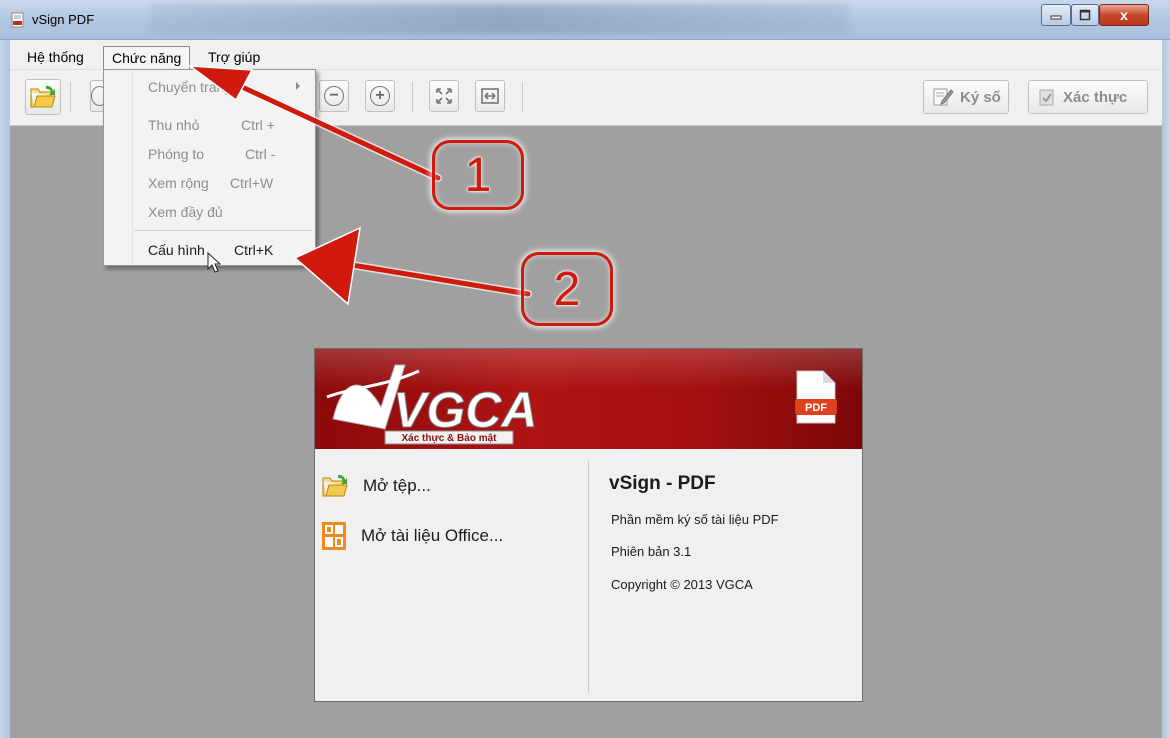  Describe the element at coordinates (176, 250) in the screenshot. I see `menu-item-cau-hinh: Cấu hình` at that location.